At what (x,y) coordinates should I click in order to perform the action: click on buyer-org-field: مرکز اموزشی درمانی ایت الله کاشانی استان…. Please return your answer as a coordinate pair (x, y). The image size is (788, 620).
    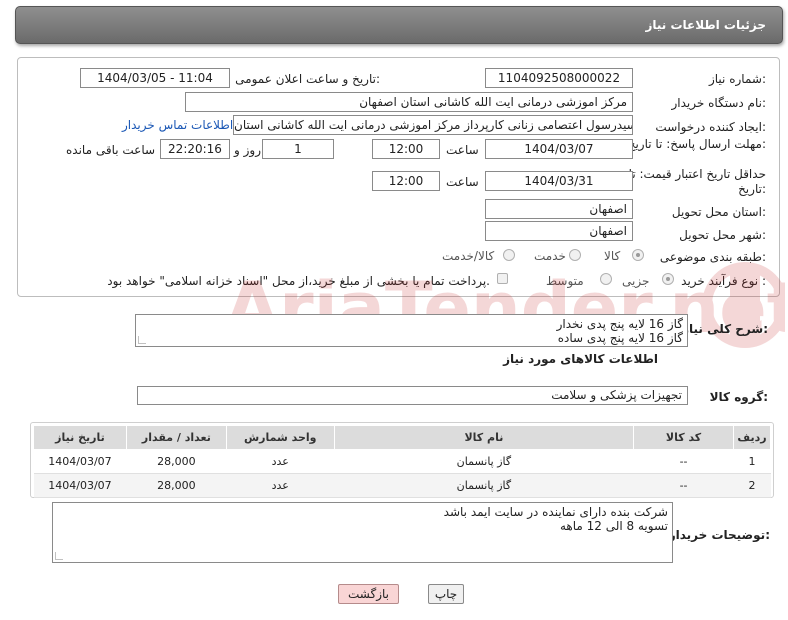
    Looking at the image, I should click on (409, 102).